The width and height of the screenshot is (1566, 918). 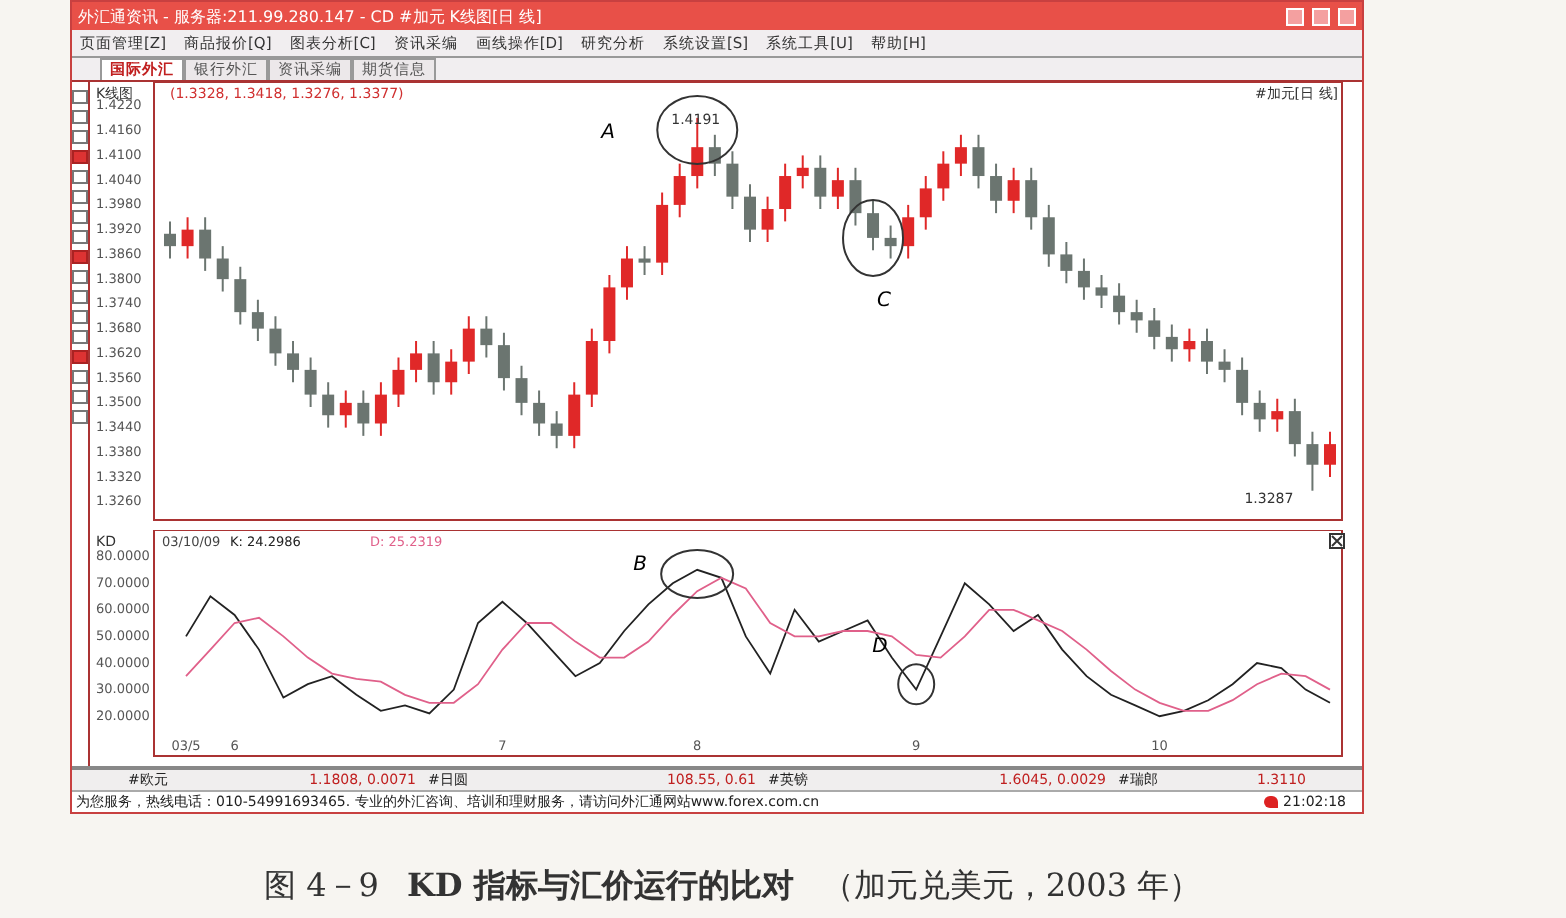 I want to click on figure-caption: 图 4－9 KD 指标与汇价运行的比对 （加元兑美元，2003 年）, so click(x=734, y=887).